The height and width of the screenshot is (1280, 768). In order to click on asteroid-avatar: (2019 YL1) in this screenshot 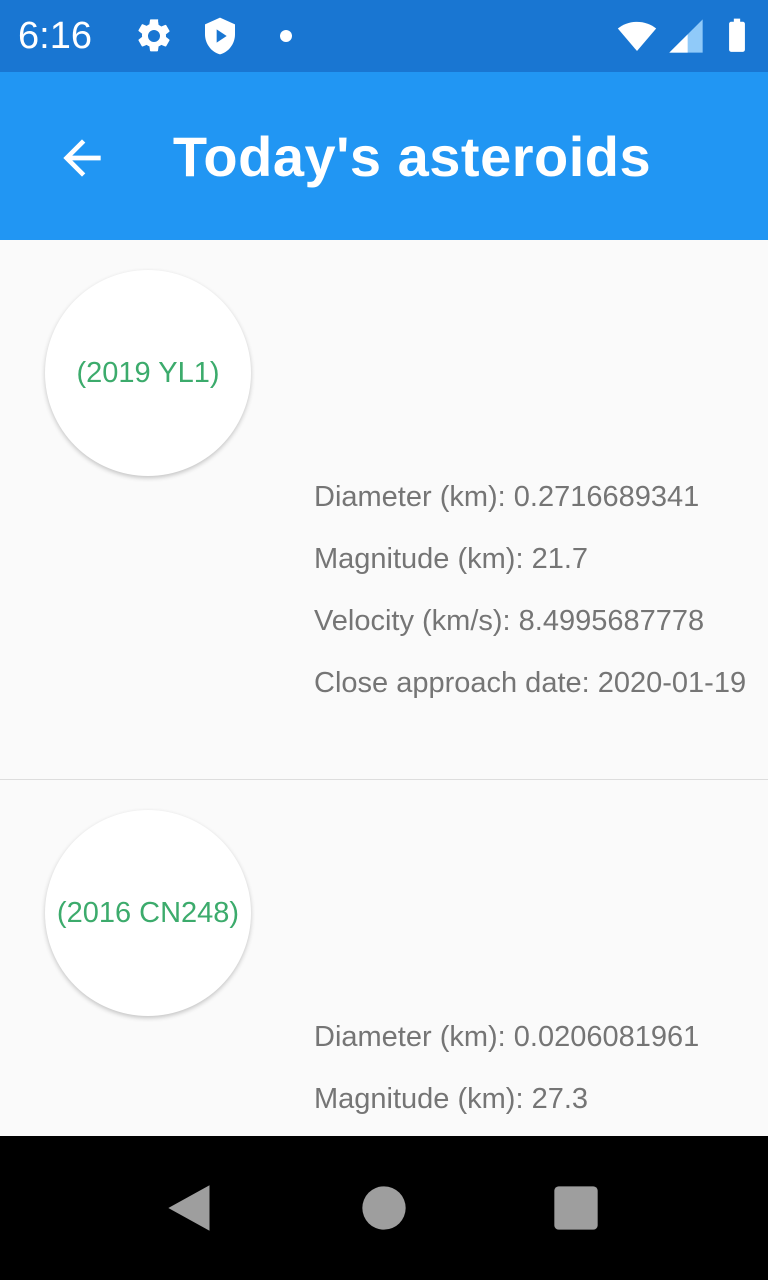, I will do `click(148, 373)`.